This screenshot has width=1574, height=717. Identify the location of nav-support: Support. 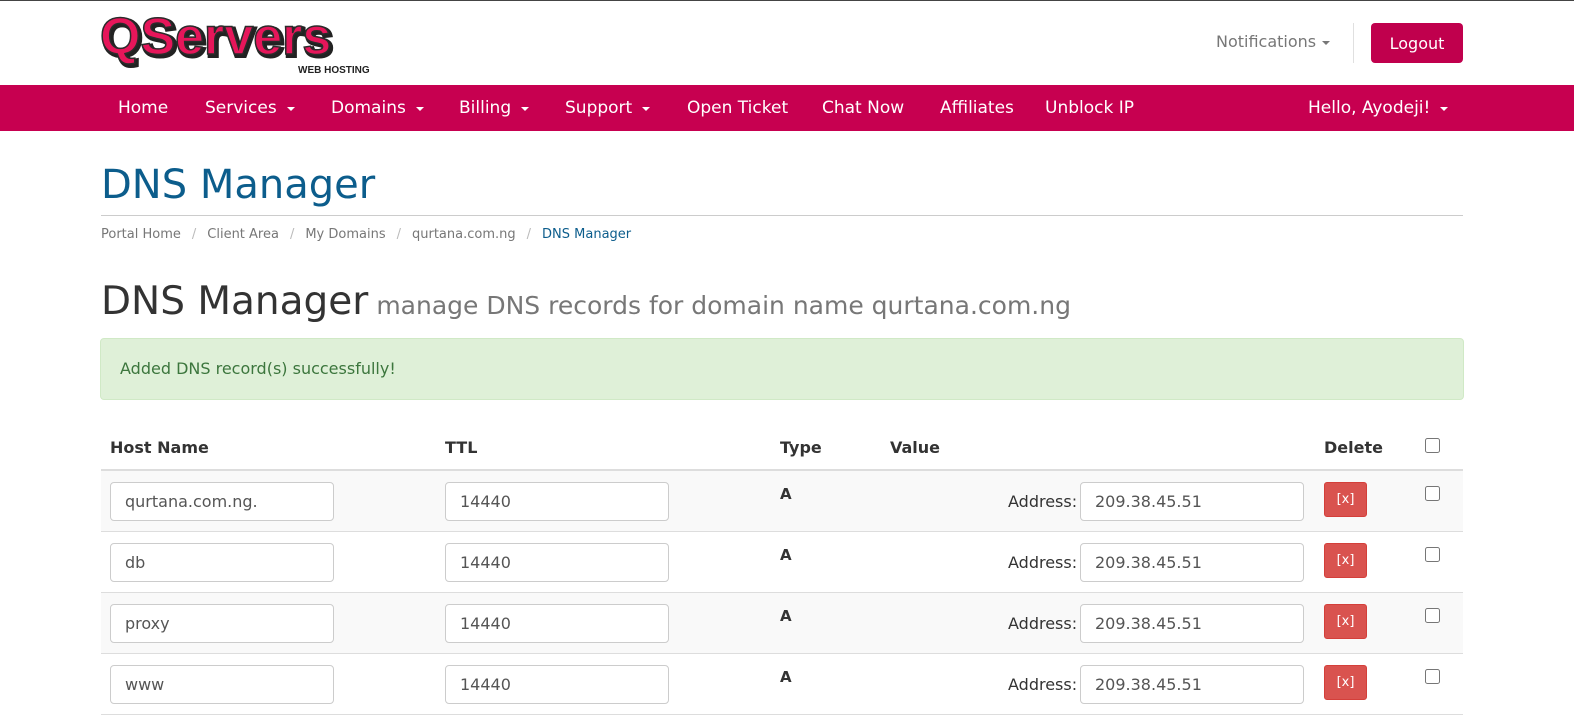
(608, 108).